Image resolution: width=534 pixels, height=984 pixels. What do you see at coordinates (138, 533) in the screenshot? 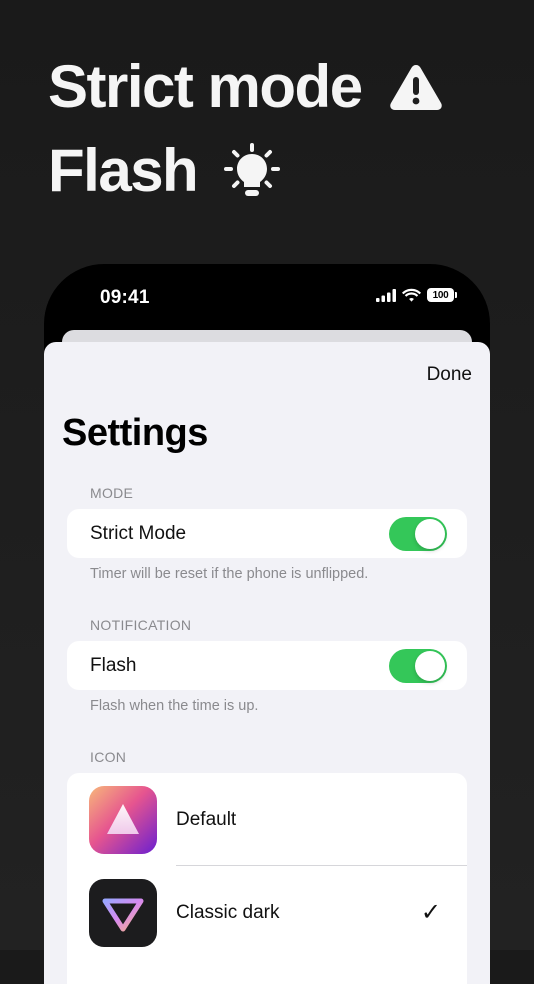
I see `strict-mode-label: Strict Mode` at bounding box center [138, 533].